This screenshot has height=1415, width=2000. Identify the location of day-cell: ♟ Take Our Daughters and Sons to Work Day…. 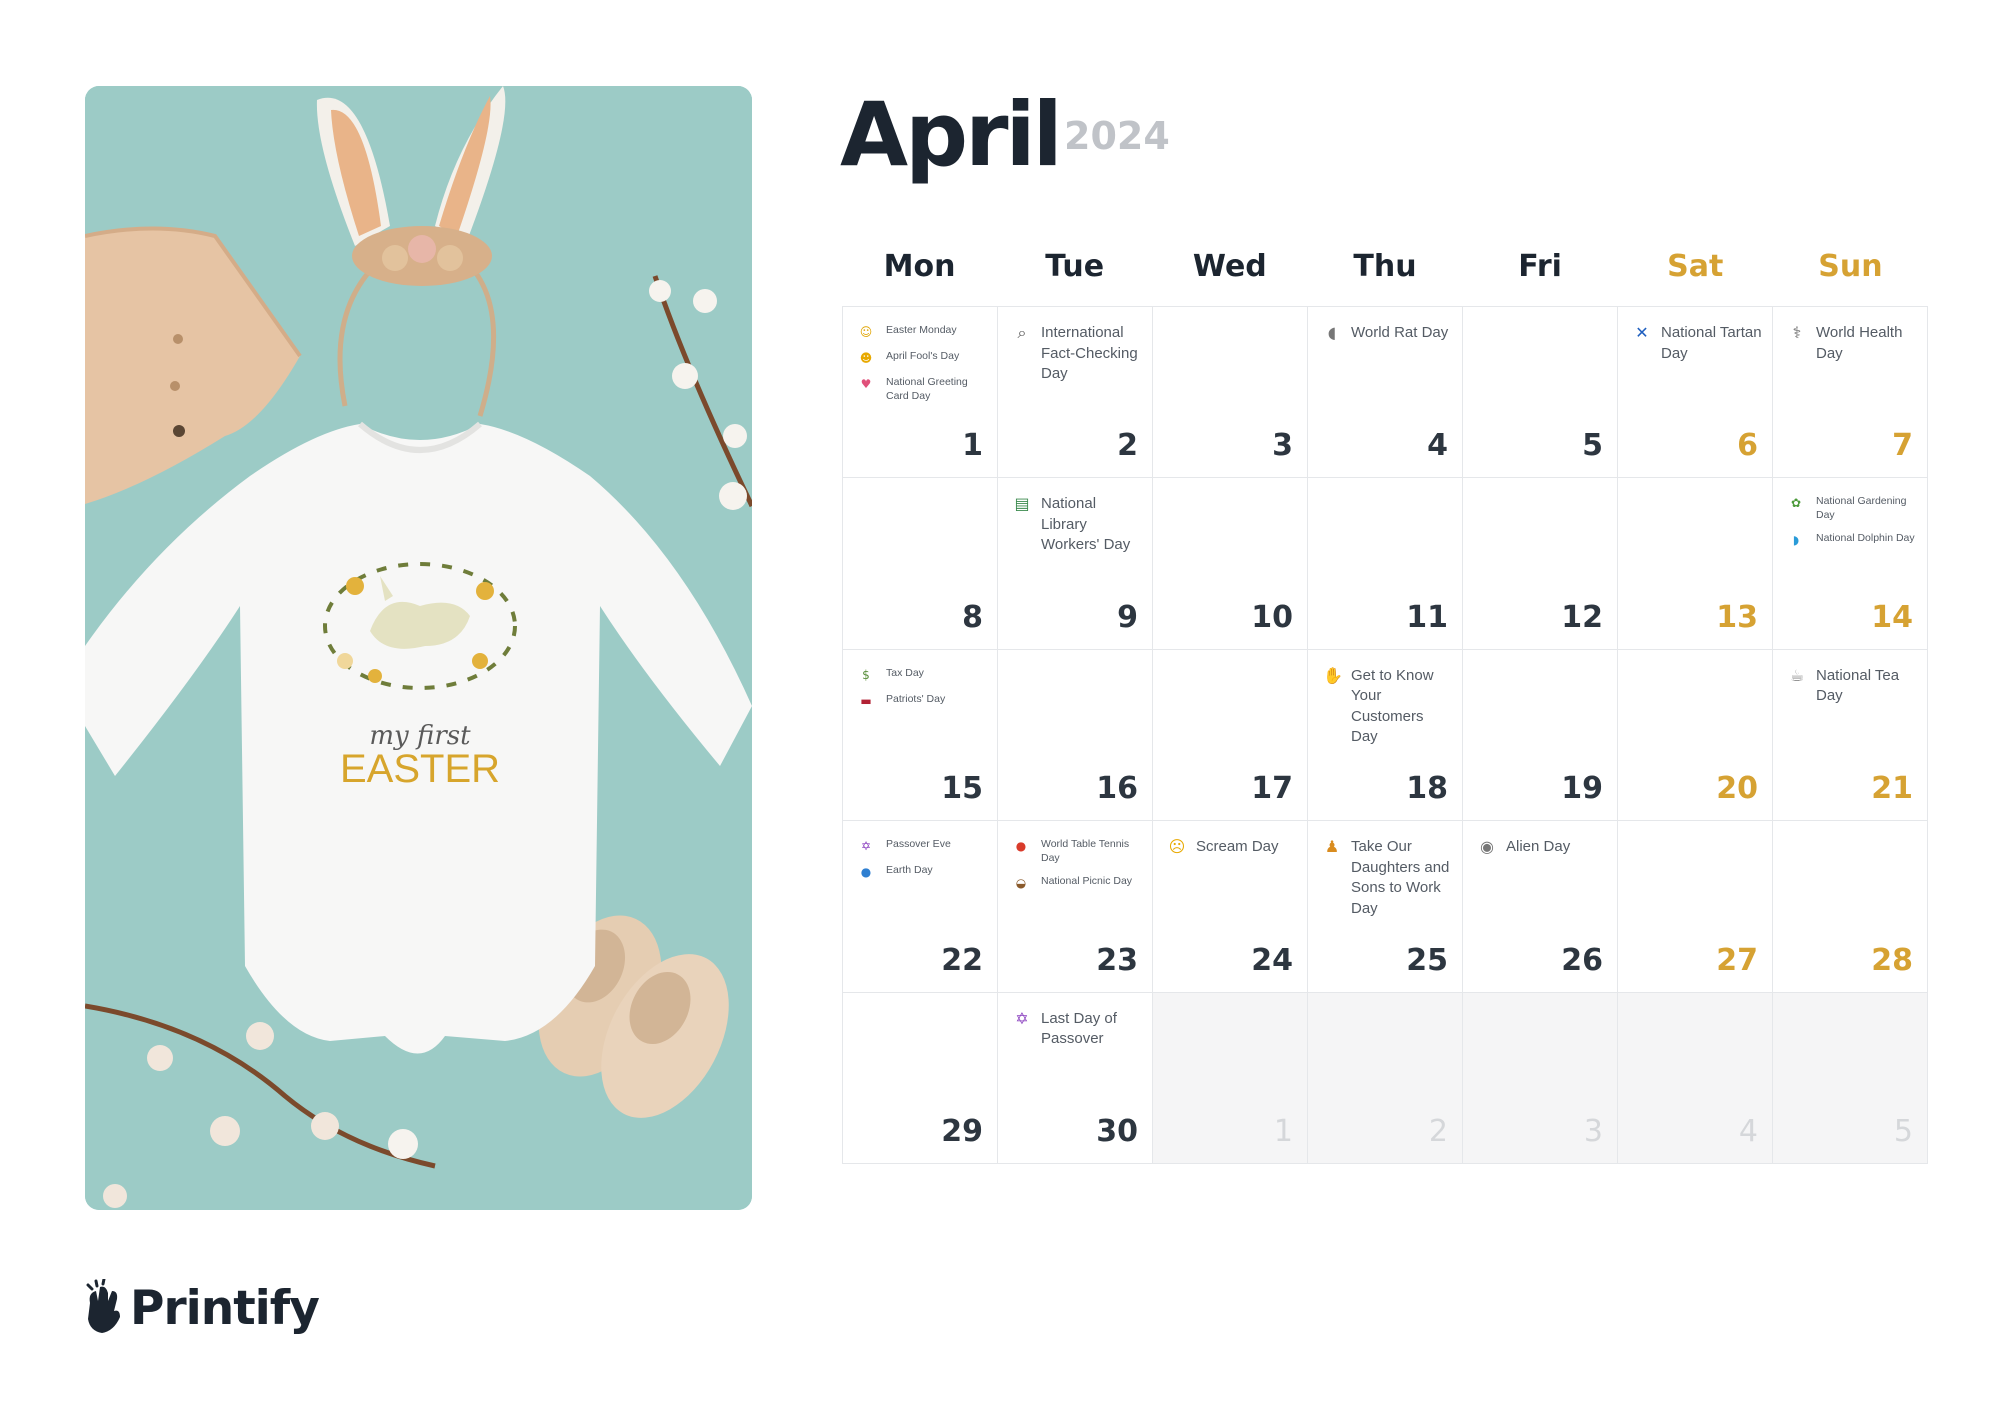
(1385, 907).